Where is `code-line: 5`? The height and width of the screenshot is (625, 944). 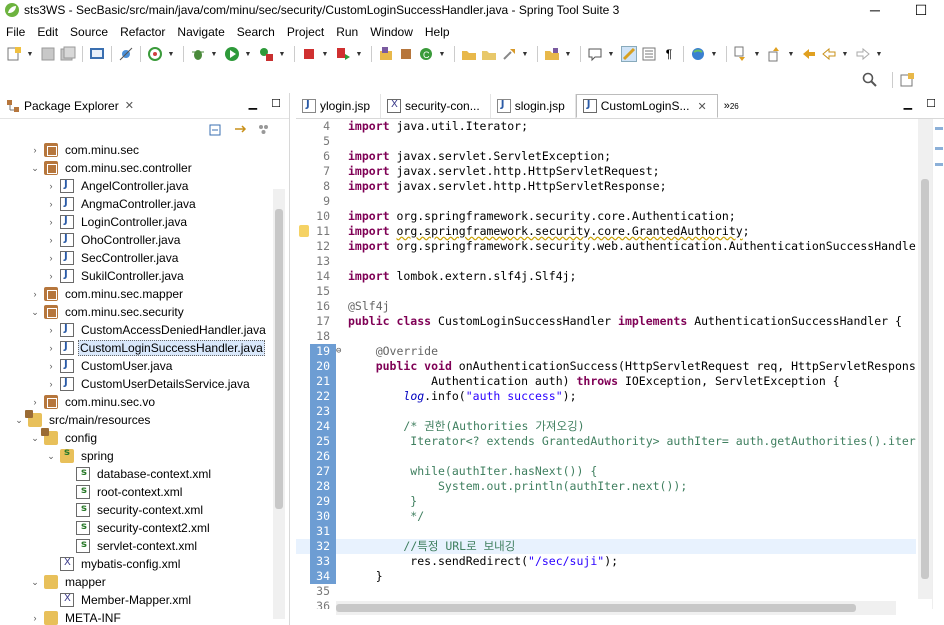
code-line: 5 is located at coordinates (606, 141).